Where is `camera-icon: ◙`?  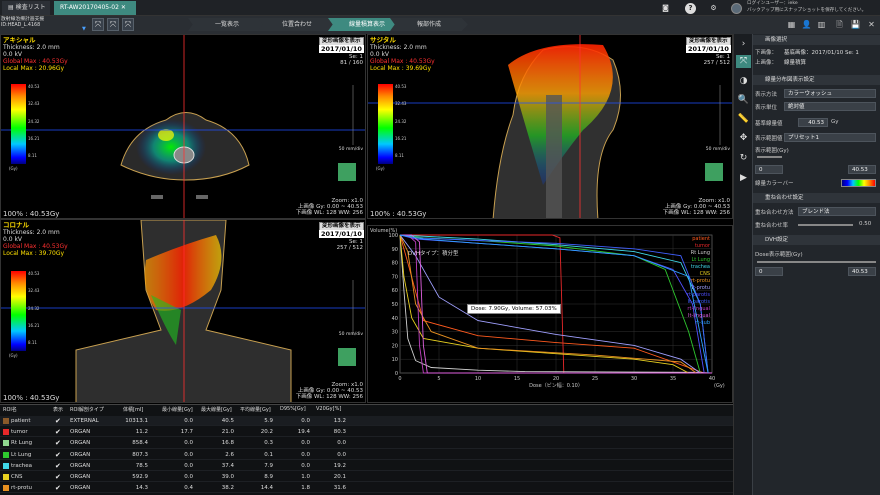 camera-icon: ◙ is located at coordinates (665, 8).